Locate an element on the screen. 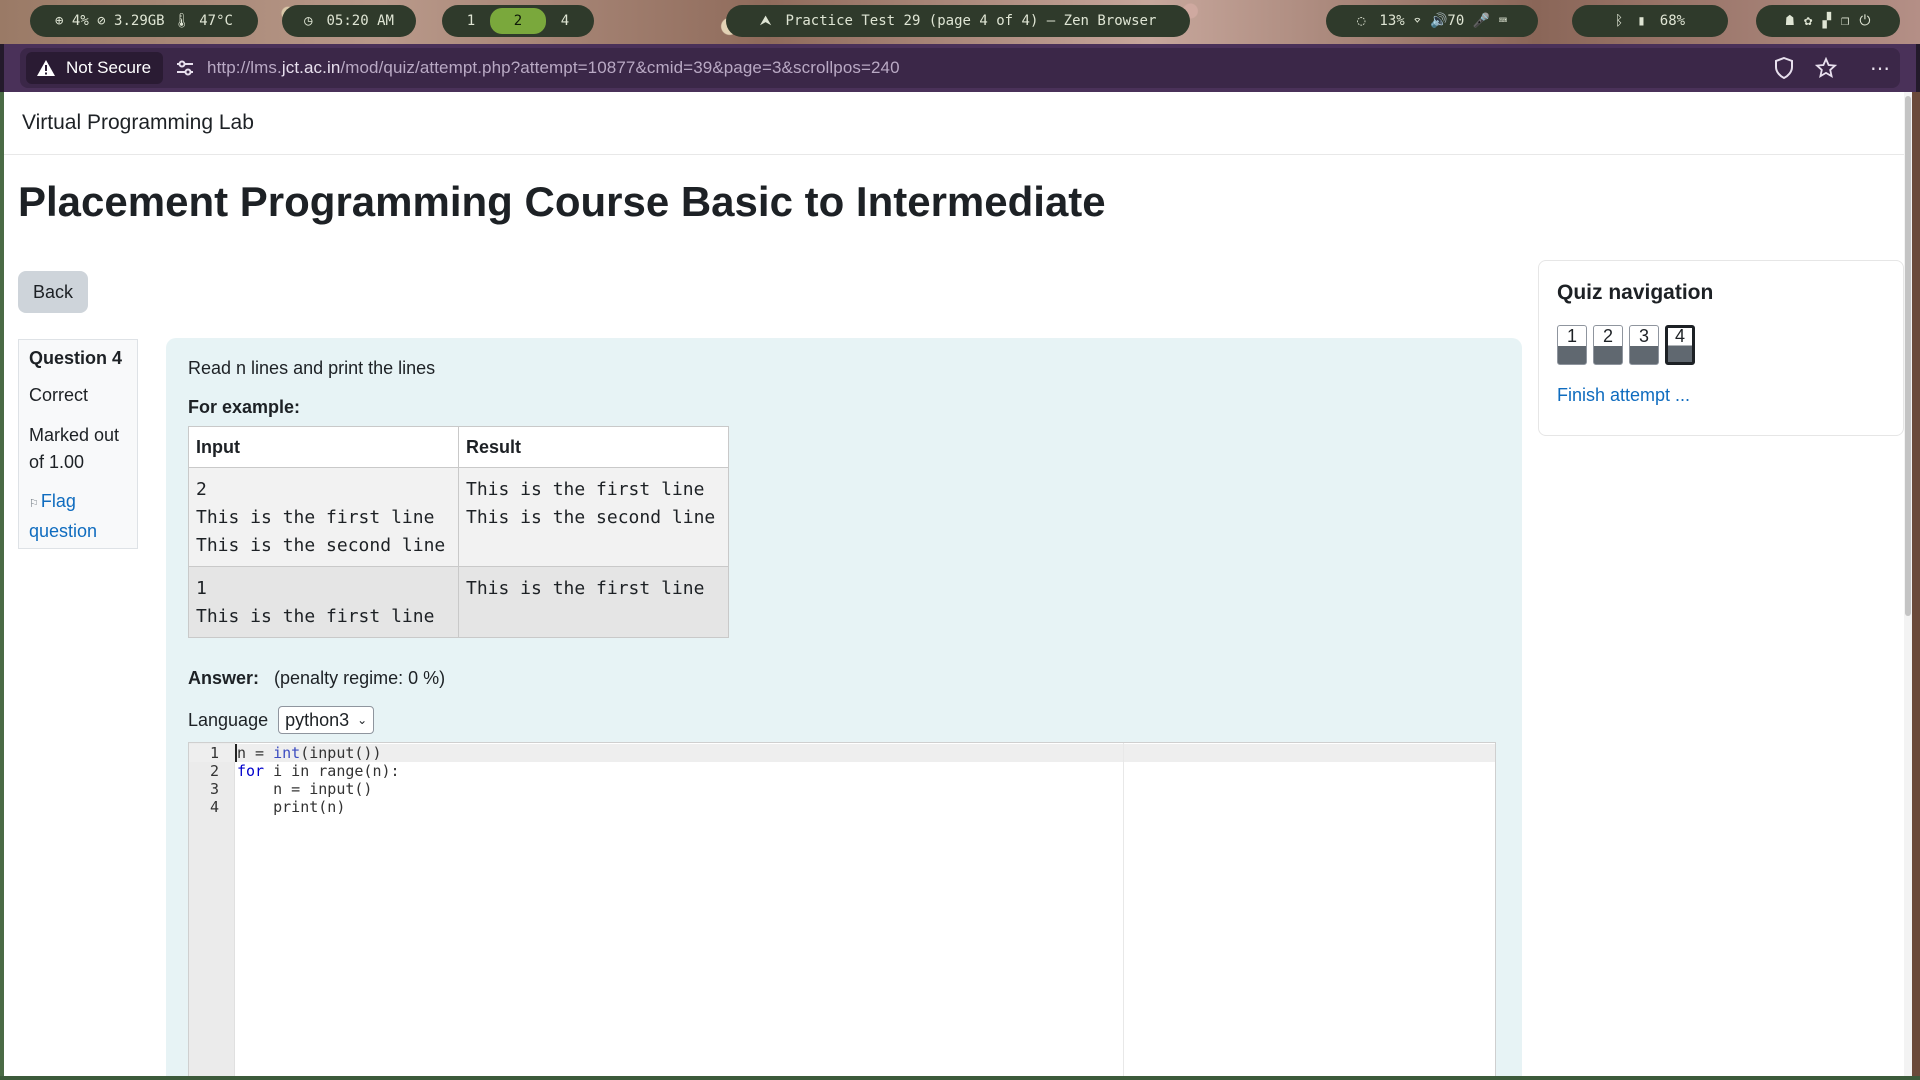 Image resolution: width=1920 pixels, height=1080 pixels. question-grade: Marked out of 1.00 is located at coordinates (74, 448).